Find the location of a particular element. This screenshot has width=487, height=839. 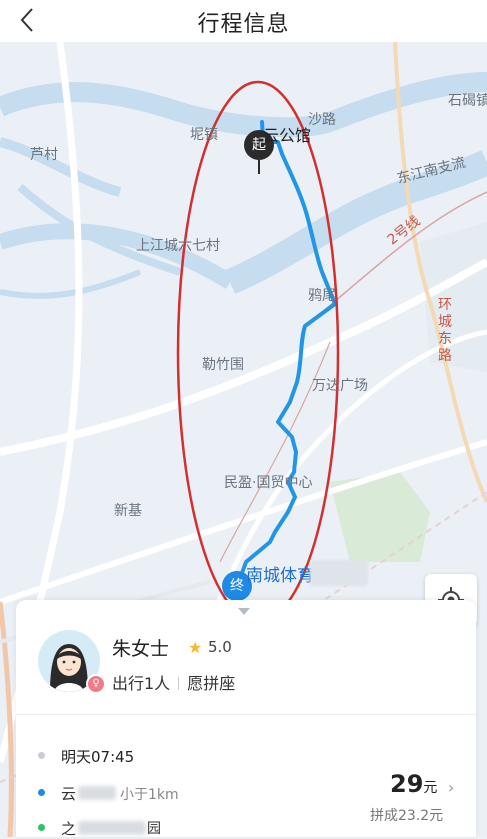

map-label-shalu: 沙路 is located at coordinates (322, 120).